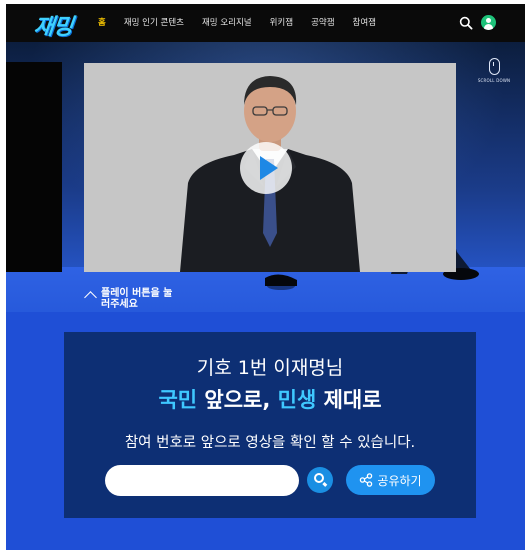  Describe the element at coordinates (364, 22) in the screenshot. I see `nav-item-participate: 참여잼` at that location.